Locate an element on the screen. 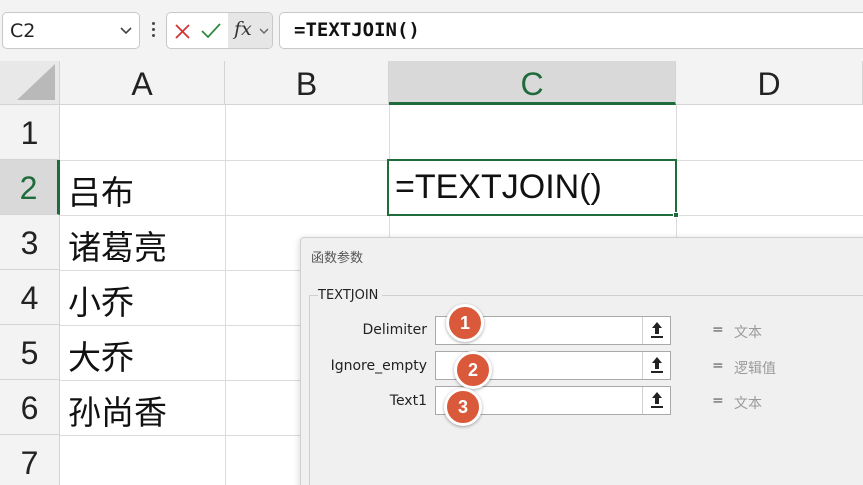  row-header-5: 5 is located at coordinates (30, 352).